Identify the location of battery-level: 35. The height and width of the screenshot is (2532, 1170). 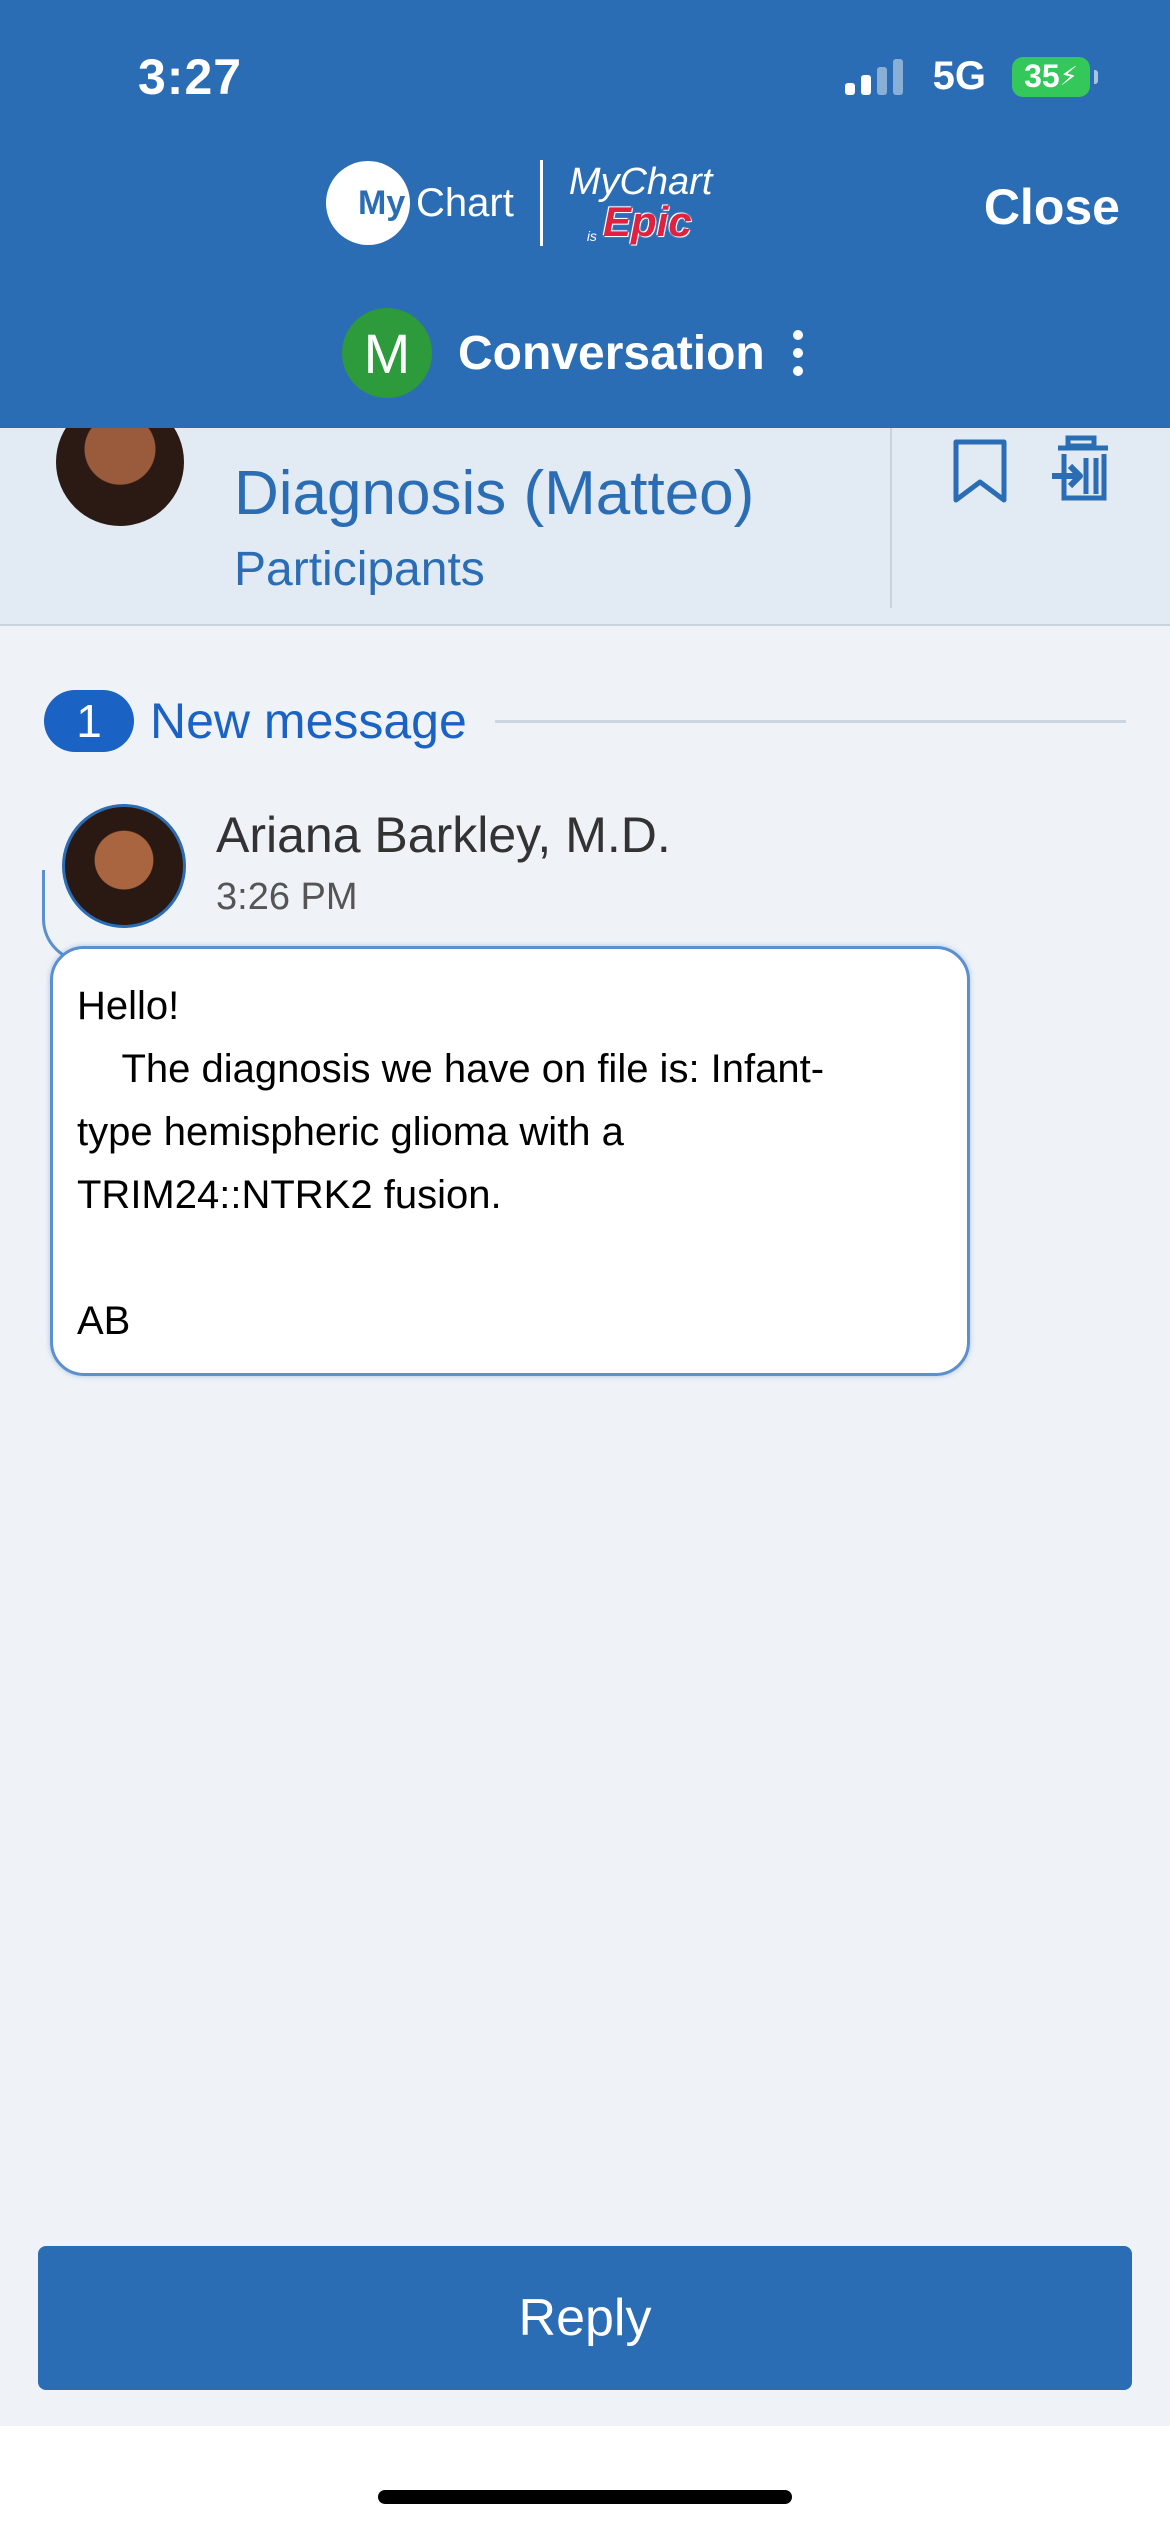
(1042, 76).